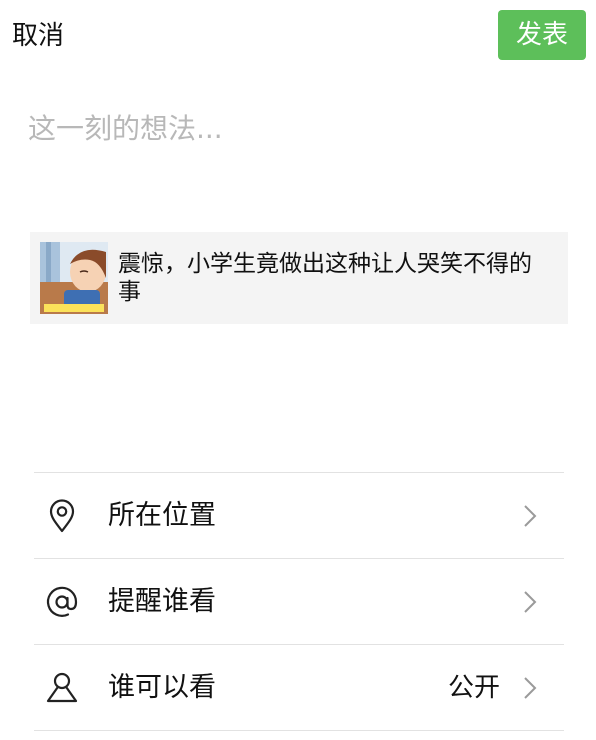 This screenshot has width=596, height=740. What do you see at coordinates (473, 688) in the screenshot?
I see `visibility-value: 公开` at bounding box center [473, 688].